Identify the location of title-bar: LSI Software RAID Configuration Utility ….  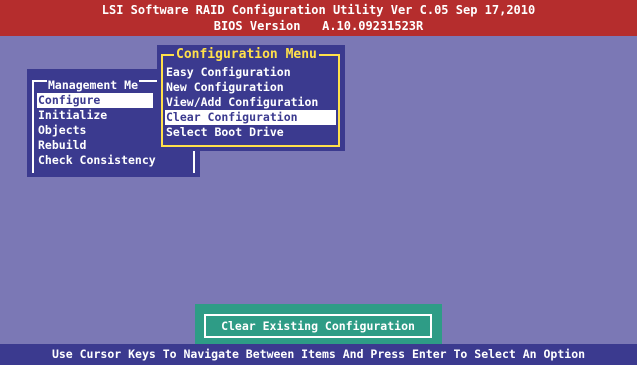
(318, 18).